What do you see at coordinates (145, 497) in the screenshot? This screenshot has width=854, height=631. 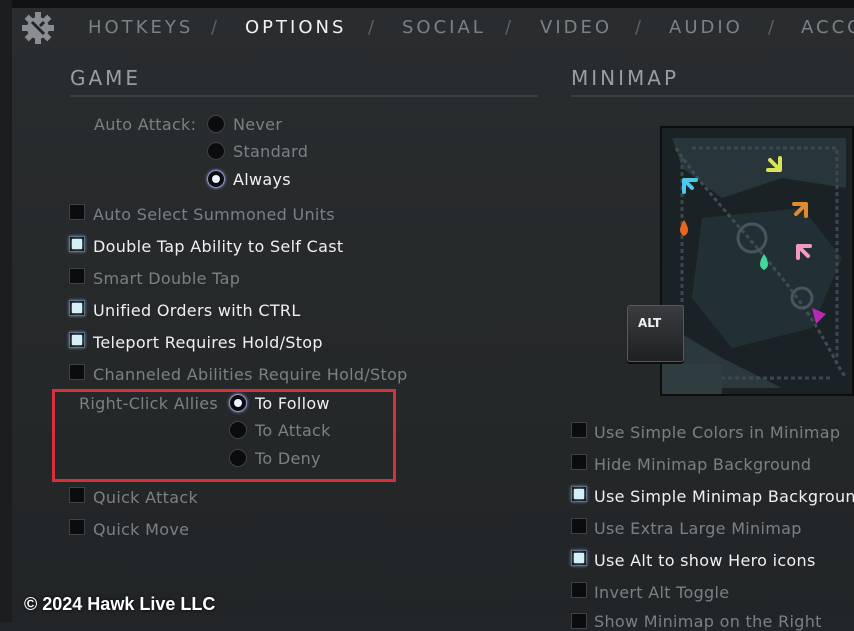 I see `quick-attack-label: Quick Attack` at bounding box center [145, 497].